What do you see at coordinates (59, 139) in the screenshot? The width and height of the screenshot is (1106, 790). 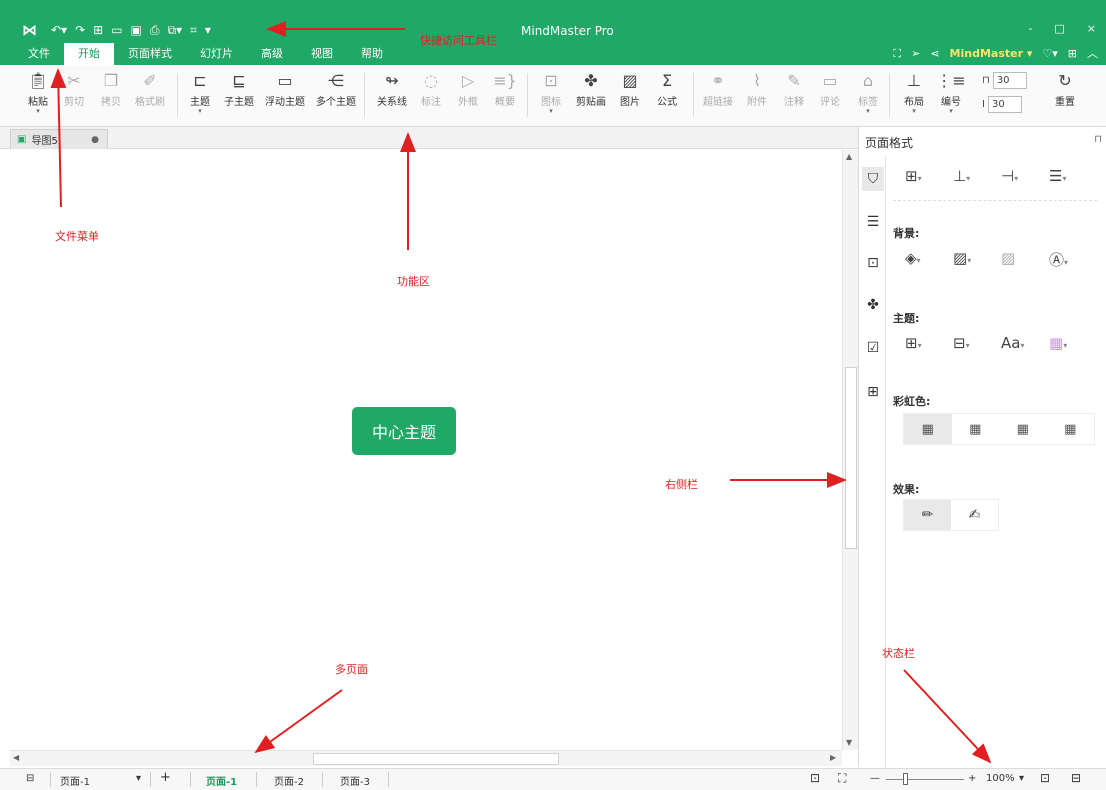 I see `document-tab: ▣ 导图5 ●` at bounding box center [59, 139].